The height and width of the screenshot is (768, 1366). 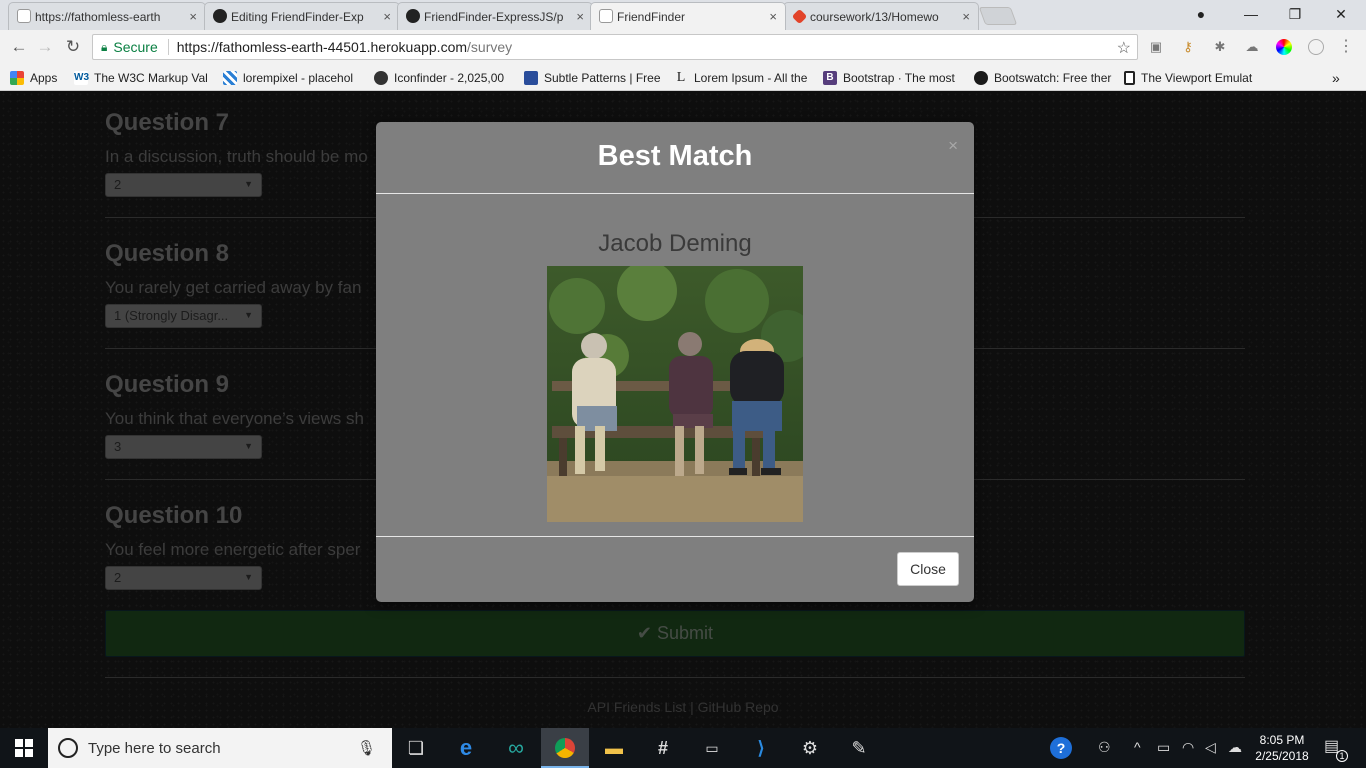 I want to click on bookmark-label: The Viewport Emulat, so click(x=1197, y=78).